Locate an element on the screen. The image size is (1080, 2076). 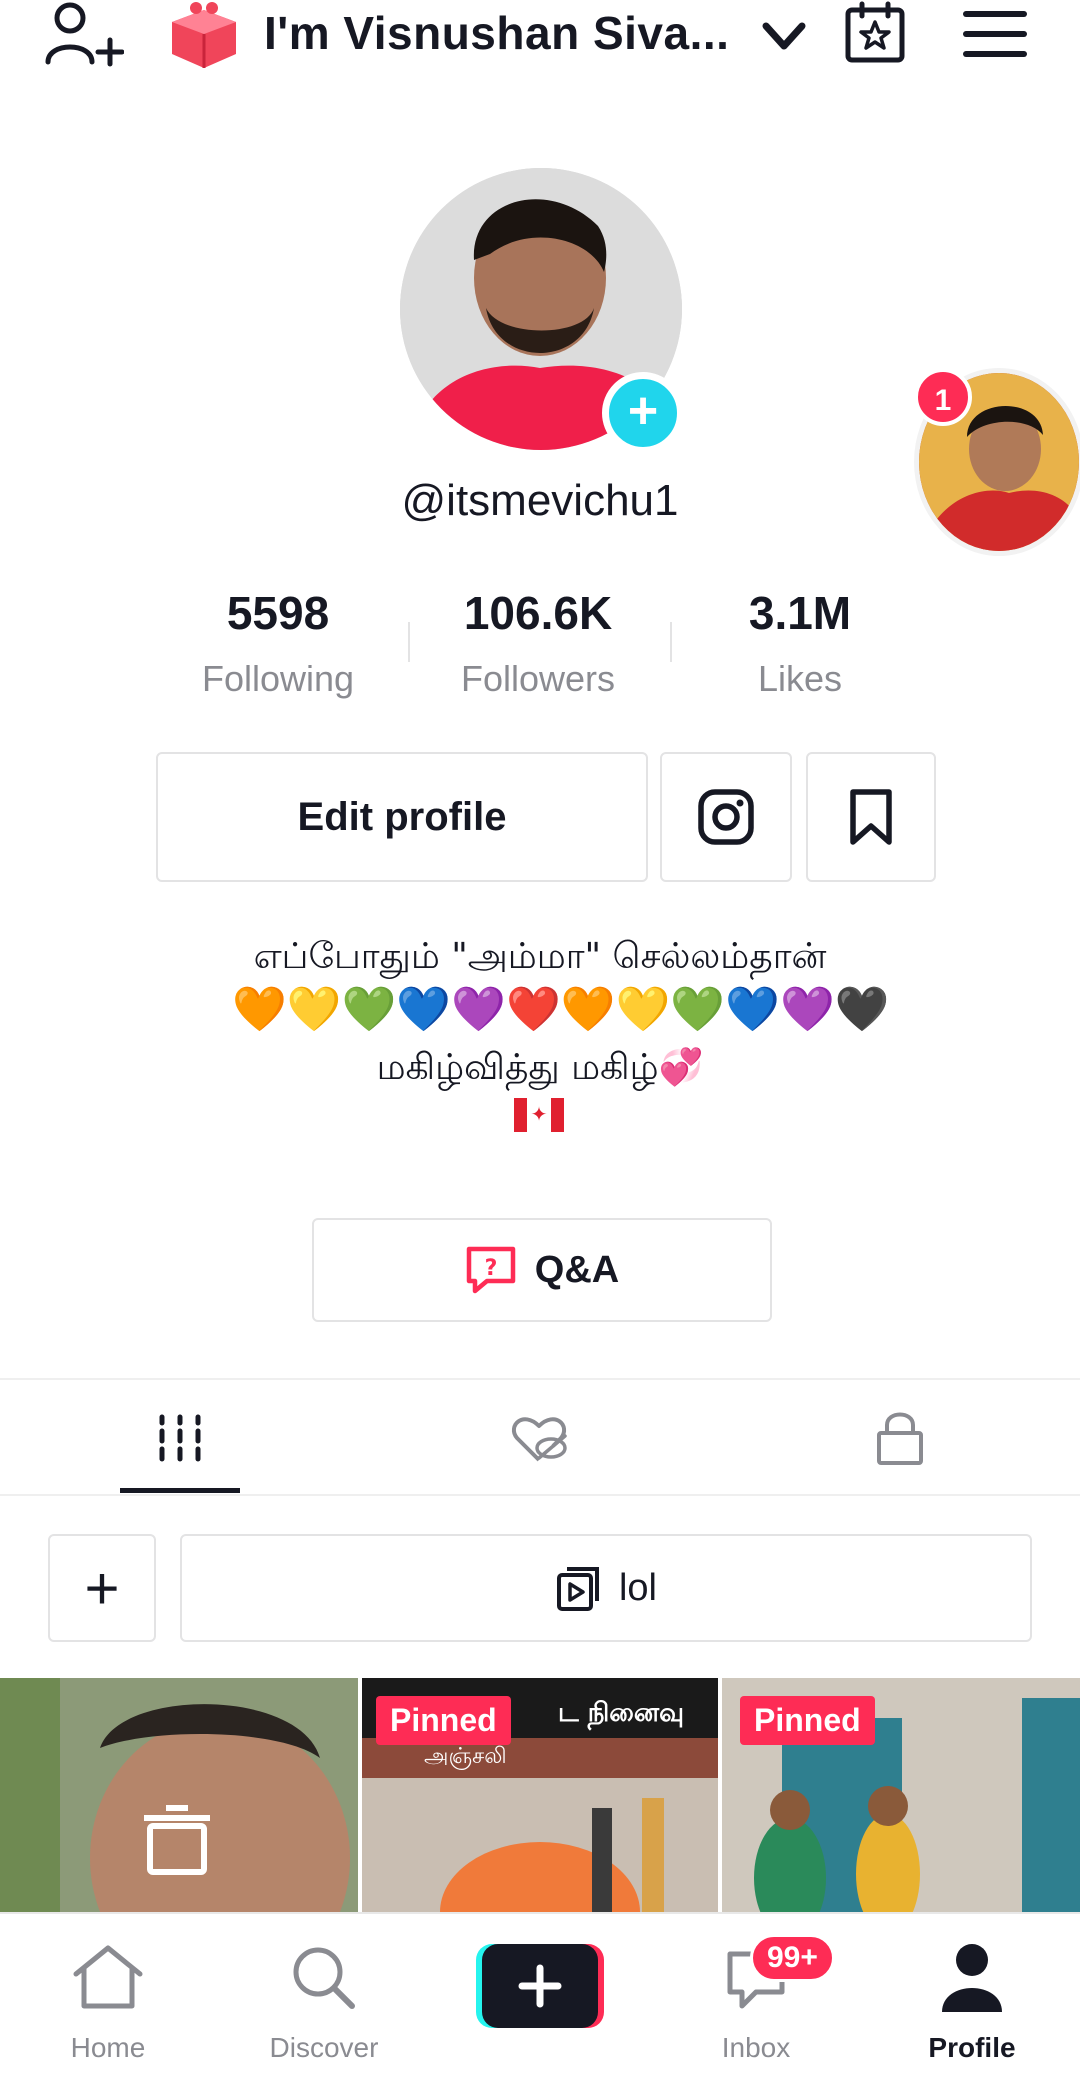
active-tab-indicator is located at coordinates (180, 1490).